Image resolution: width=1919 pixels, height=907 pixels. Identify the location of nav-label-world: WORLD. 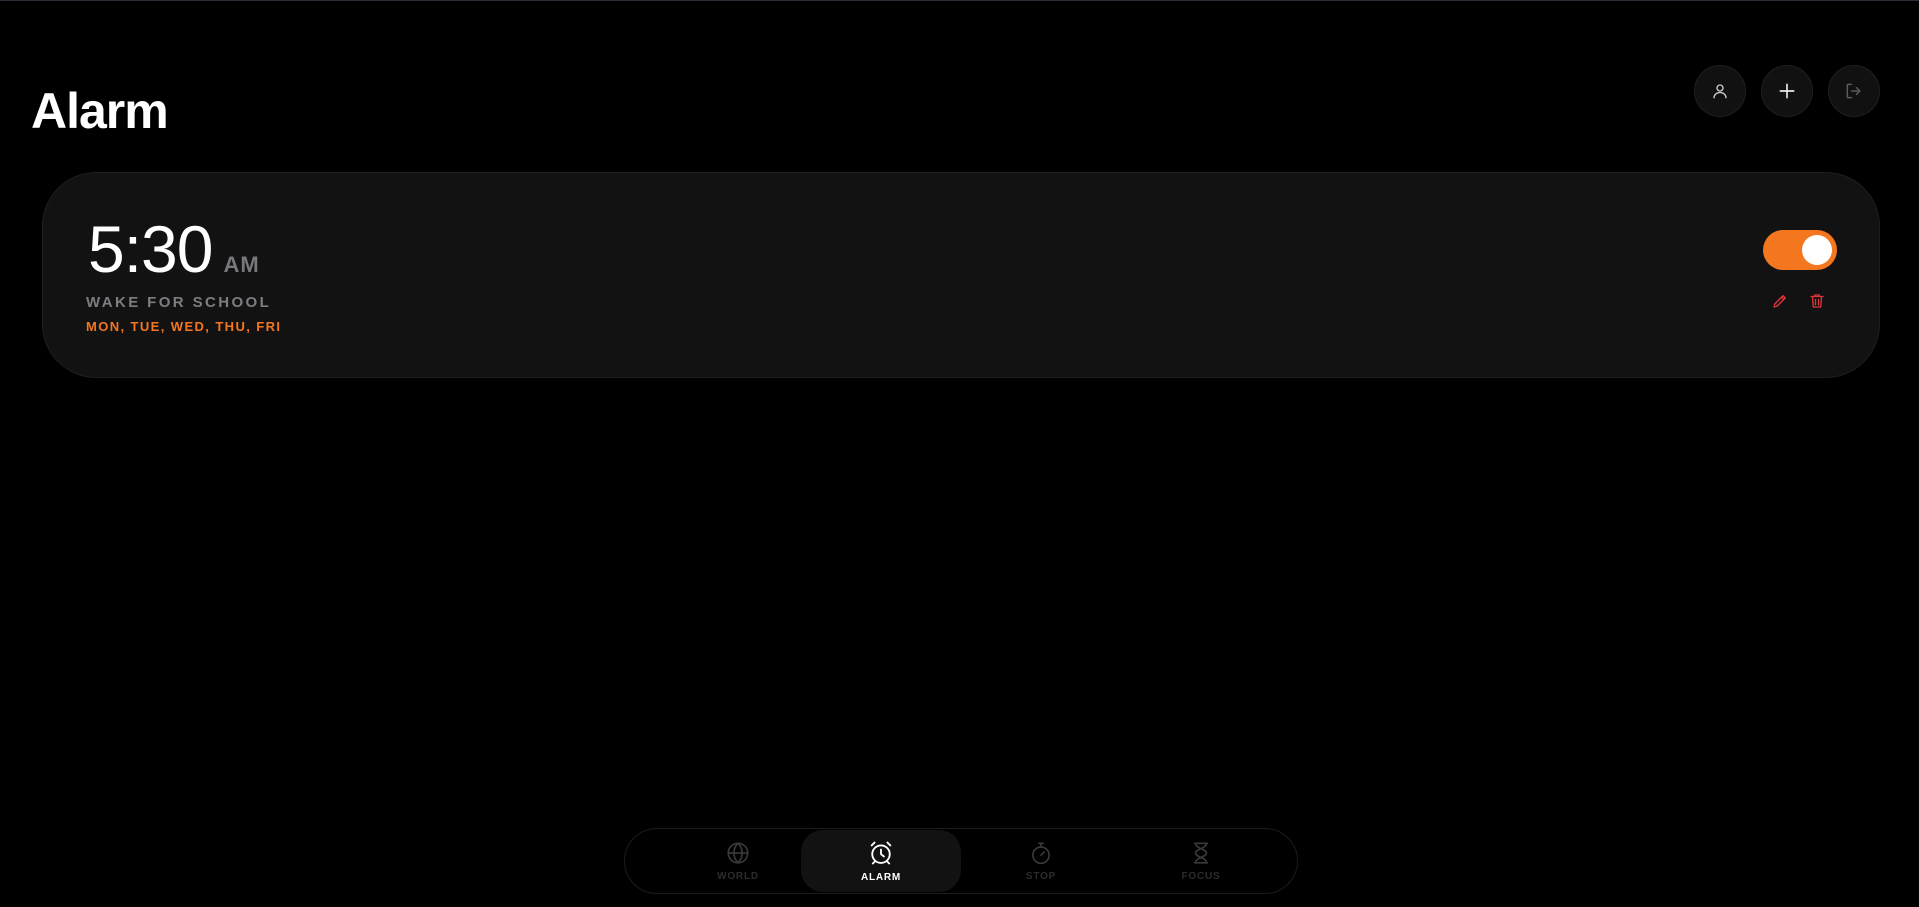
(738, 876).